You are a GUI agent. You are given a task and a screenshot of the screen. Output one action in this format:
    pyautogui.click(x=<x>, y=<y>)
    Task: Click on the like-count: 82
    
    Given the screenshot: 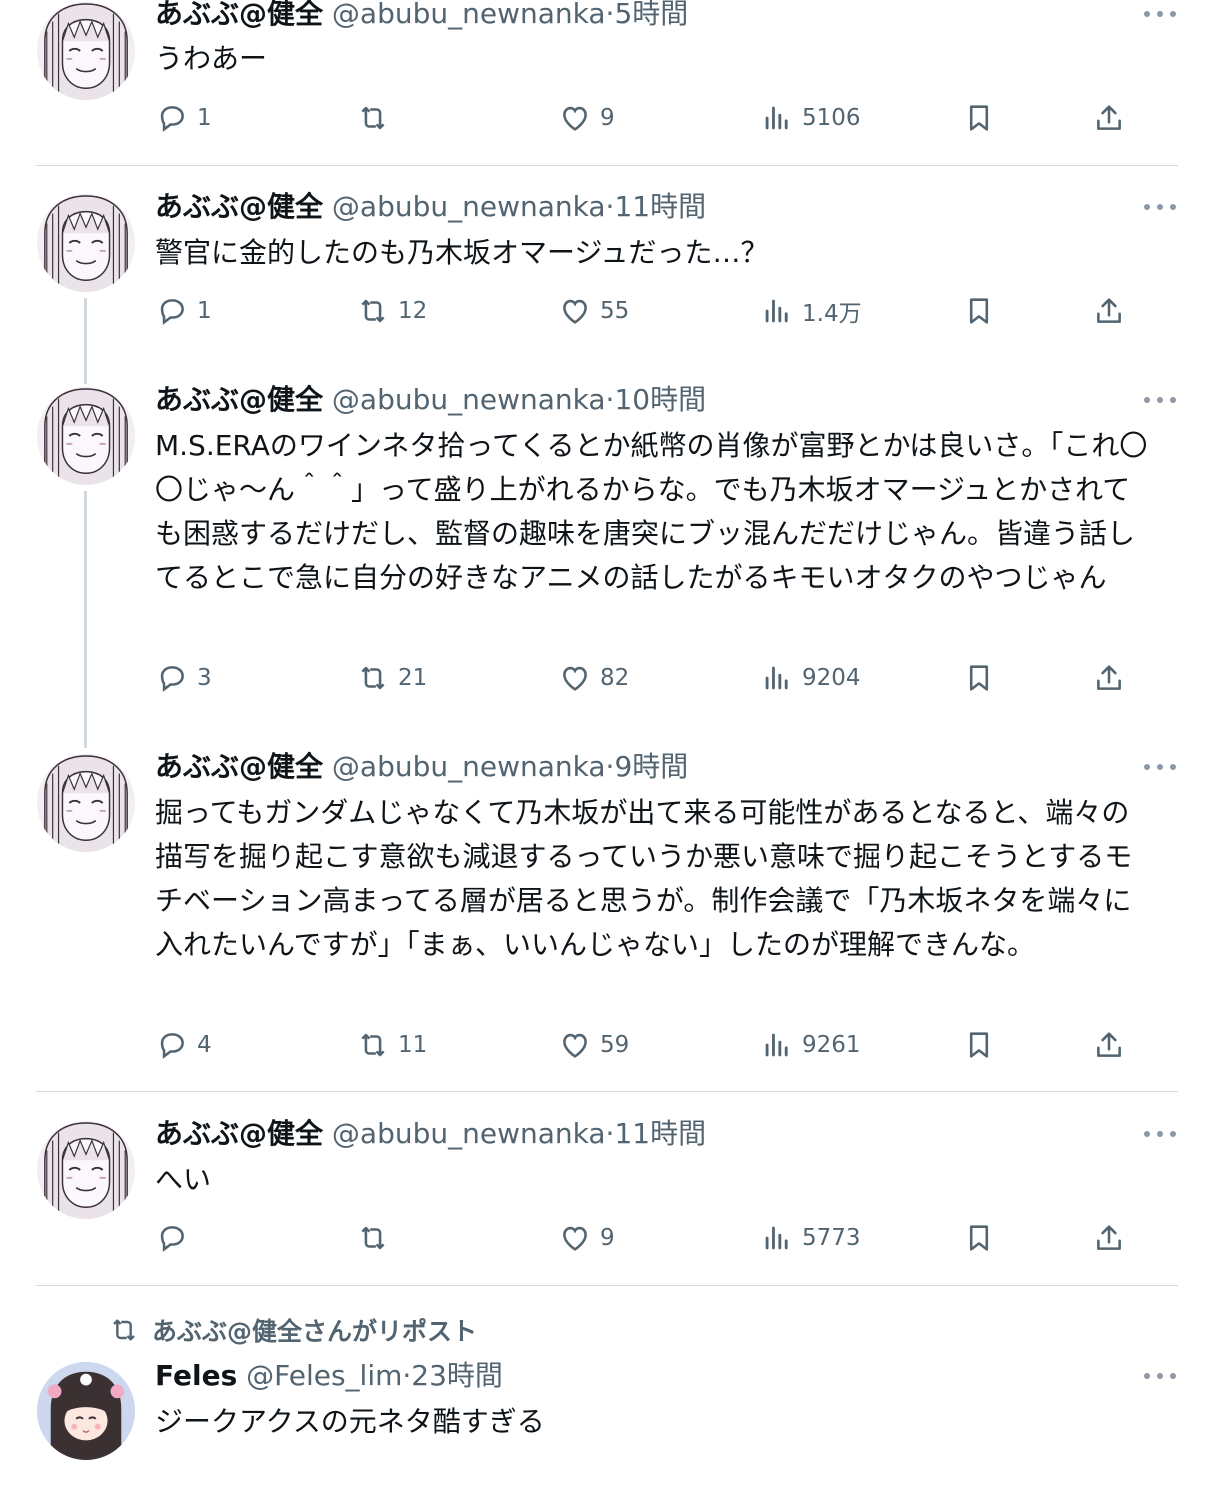 What is the action you would take?
    pyautogui.click(x=615, y=678)
    